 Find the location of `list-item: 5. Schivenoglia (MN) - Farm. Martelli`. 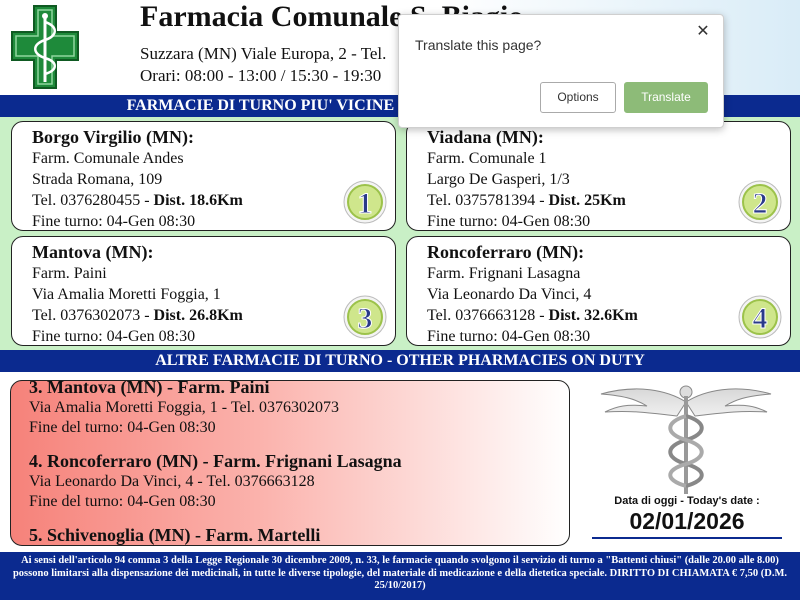

list-item: 5. Schivenoglia (MN) - Farm. Martelli is located at coordinates (299, 534).